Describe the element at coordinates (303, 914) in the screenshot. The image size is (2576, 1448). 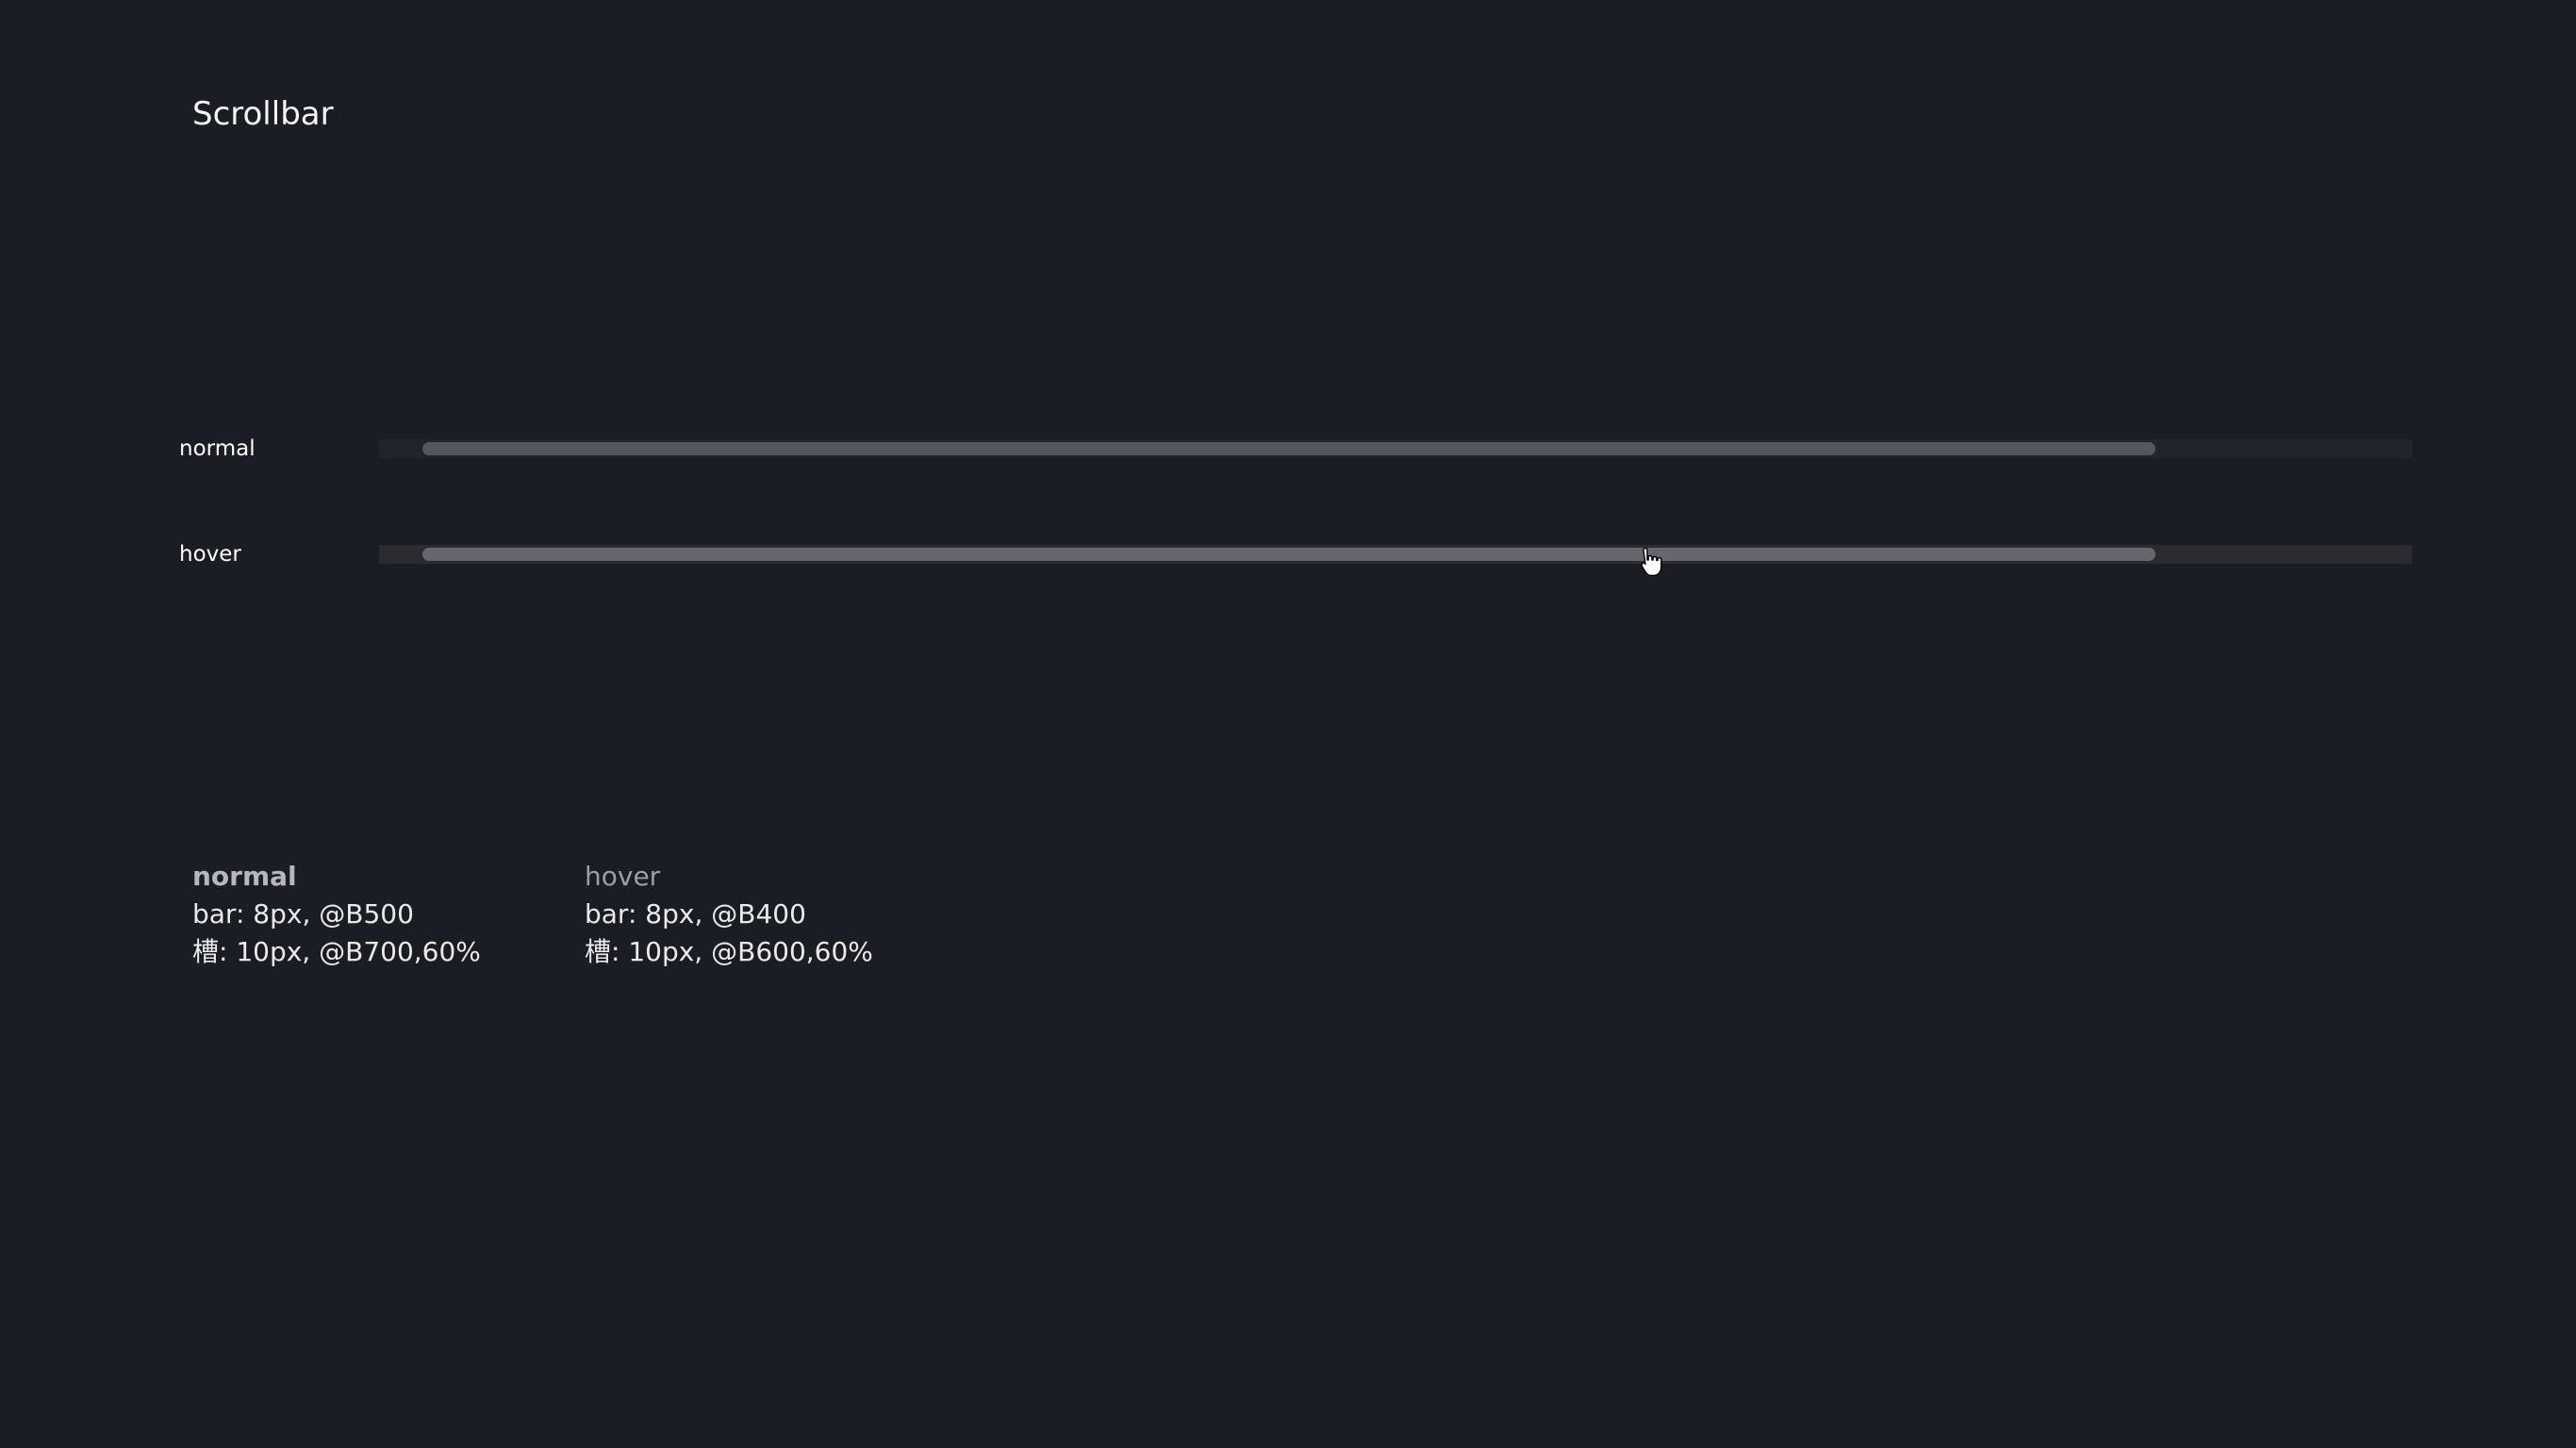
I see `normal-spec-bar-line: bar: 8px, @B500` at that location.